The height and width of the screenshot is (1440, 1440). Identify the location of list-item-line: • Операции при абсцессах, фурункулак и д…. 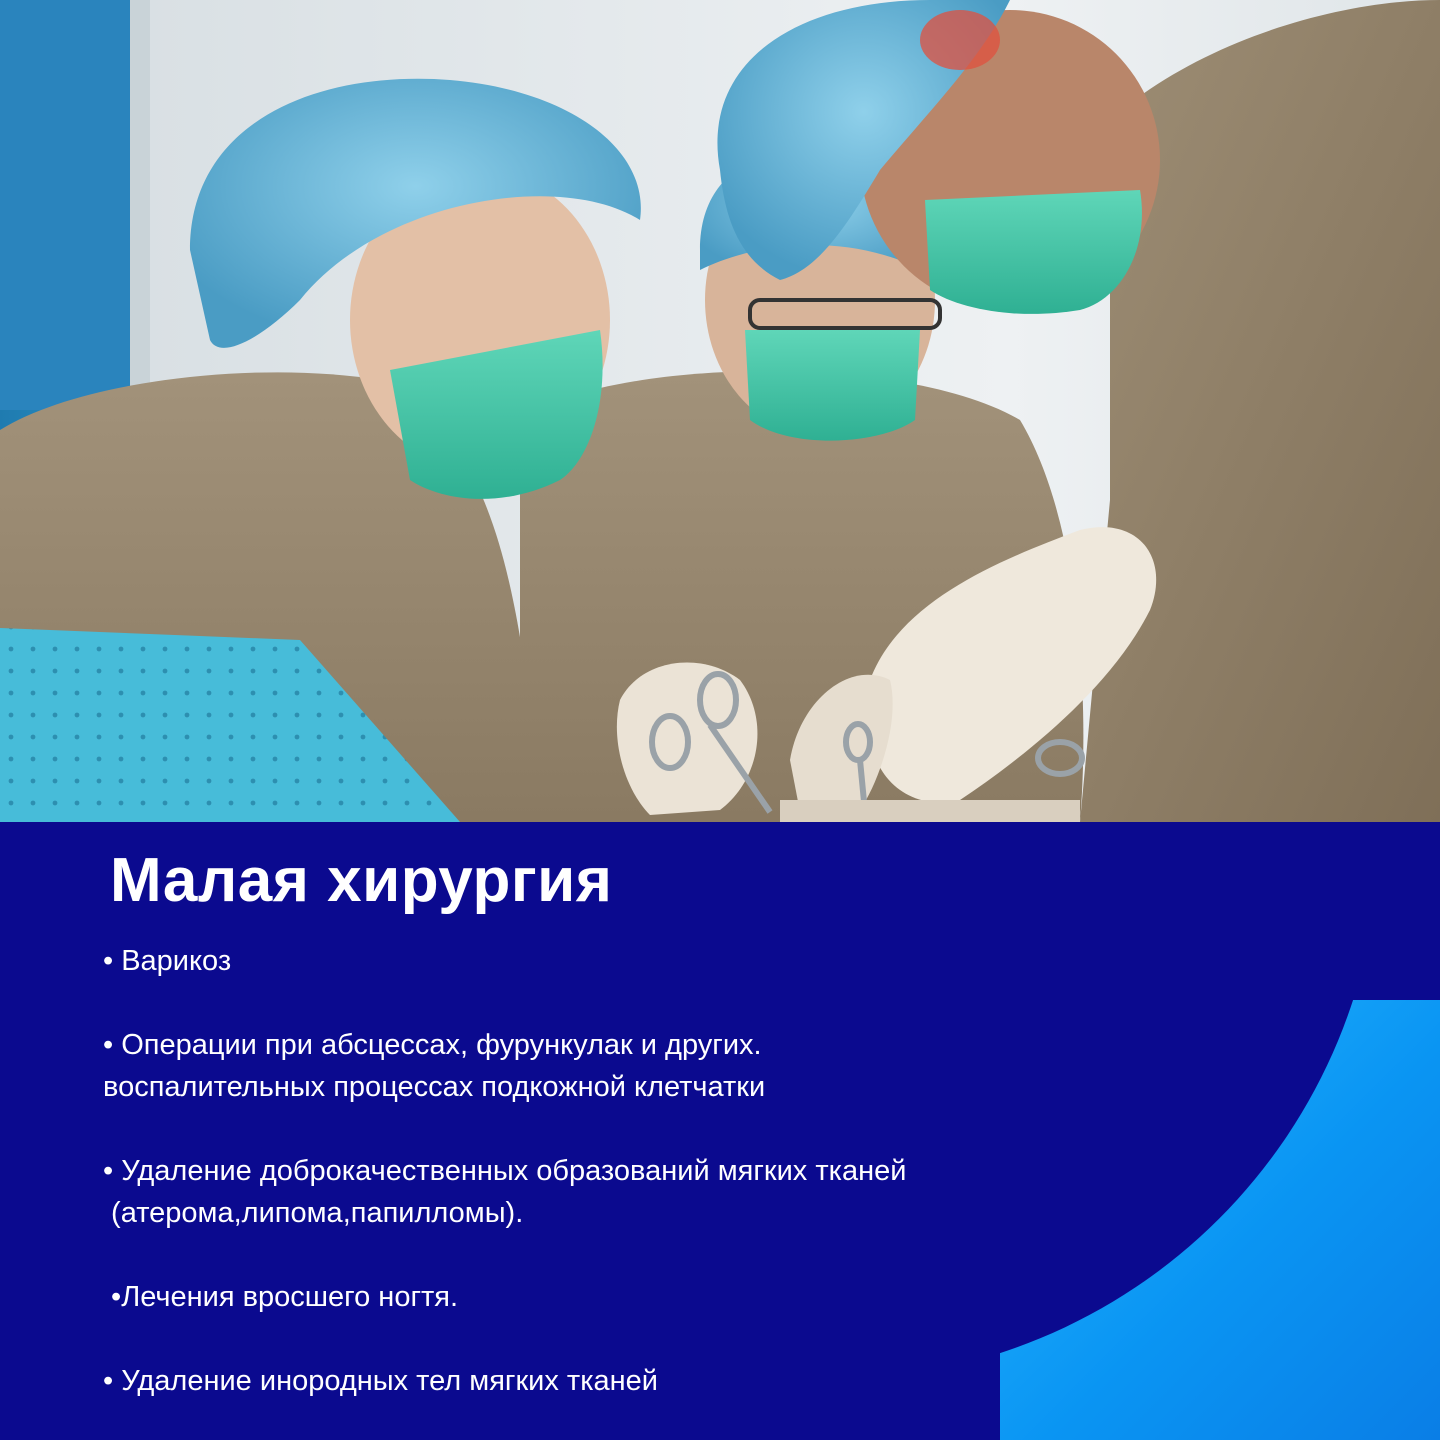
(432, 1045).